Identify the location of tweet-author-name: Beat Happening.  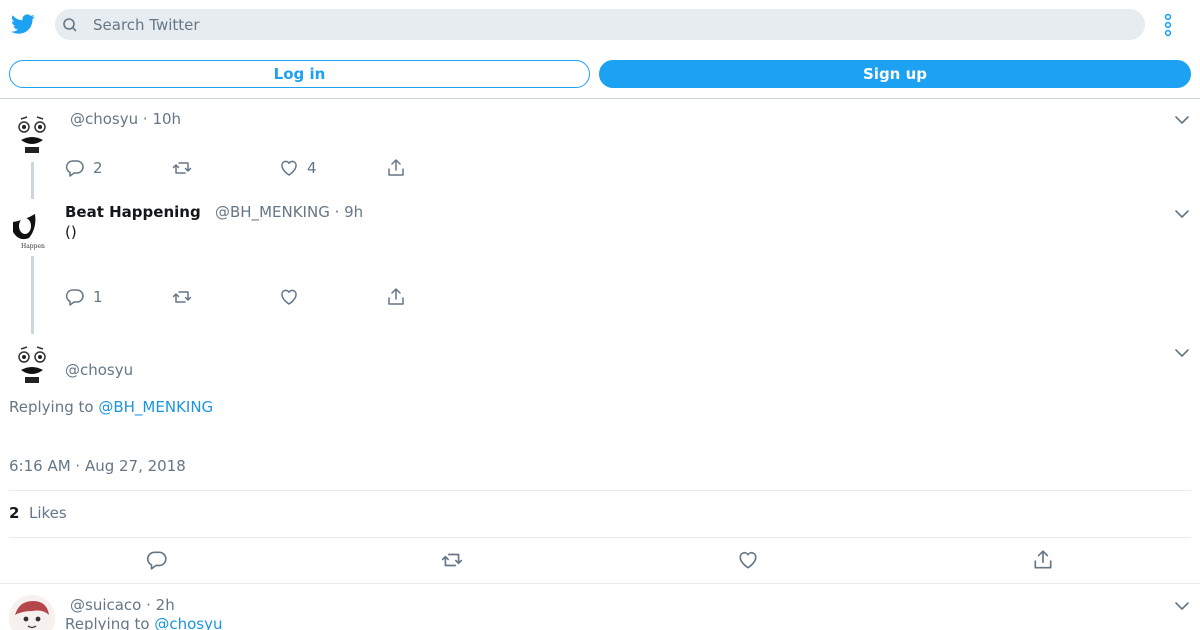
(133, 212).